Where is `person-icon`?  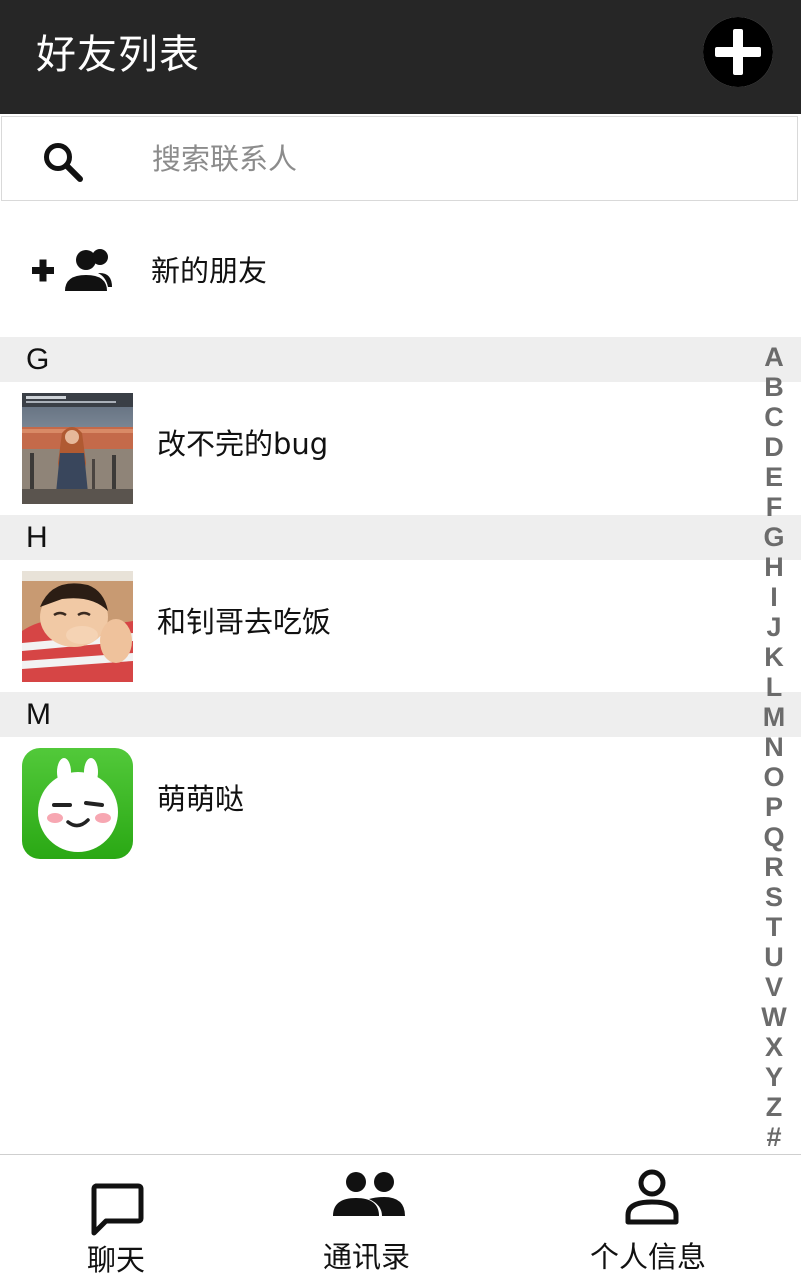 person-icon is located at coordinates (652, 1197).